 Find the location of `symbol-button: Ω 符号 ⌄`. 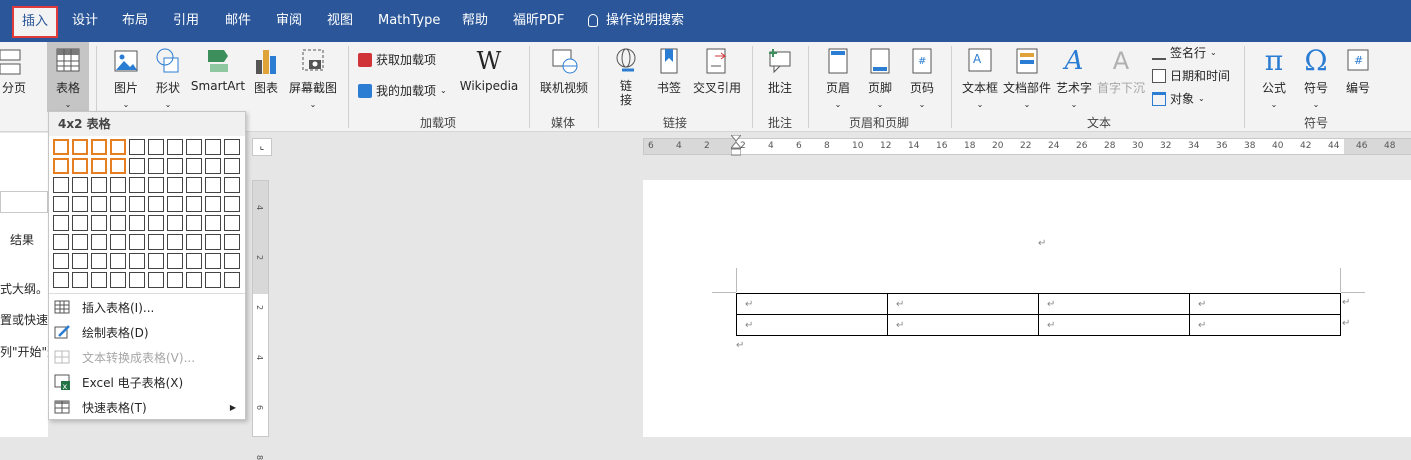

symbol-button: Ω 符号 ⌄ is located at coordinates (1316, 78).